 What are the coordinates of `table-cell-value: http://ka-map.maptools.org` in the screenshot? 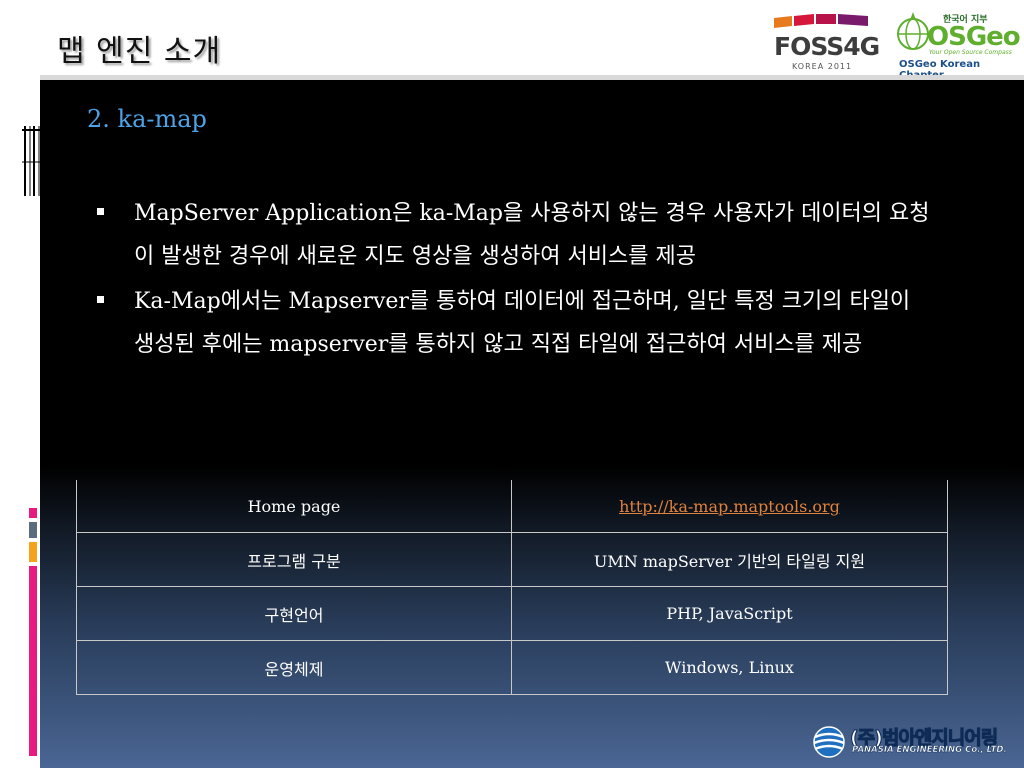 It's located at (729, 506).